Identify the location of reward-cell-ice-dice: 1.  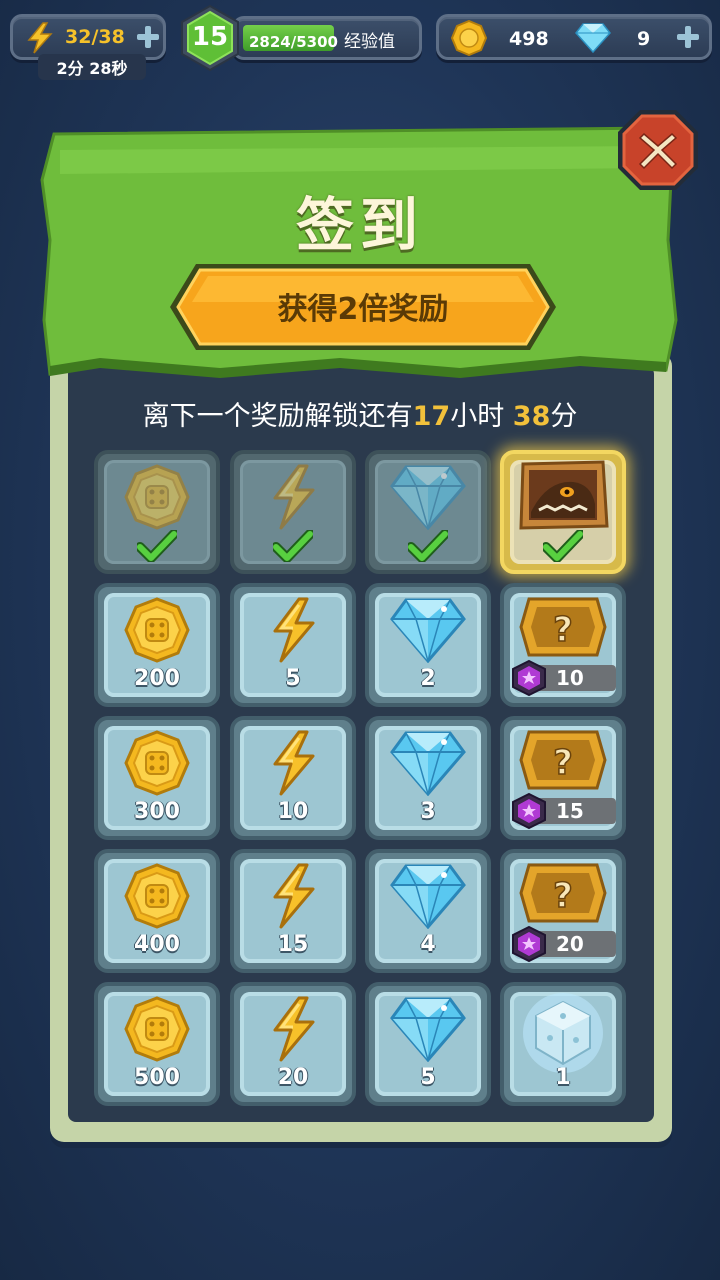
(563, 1044).